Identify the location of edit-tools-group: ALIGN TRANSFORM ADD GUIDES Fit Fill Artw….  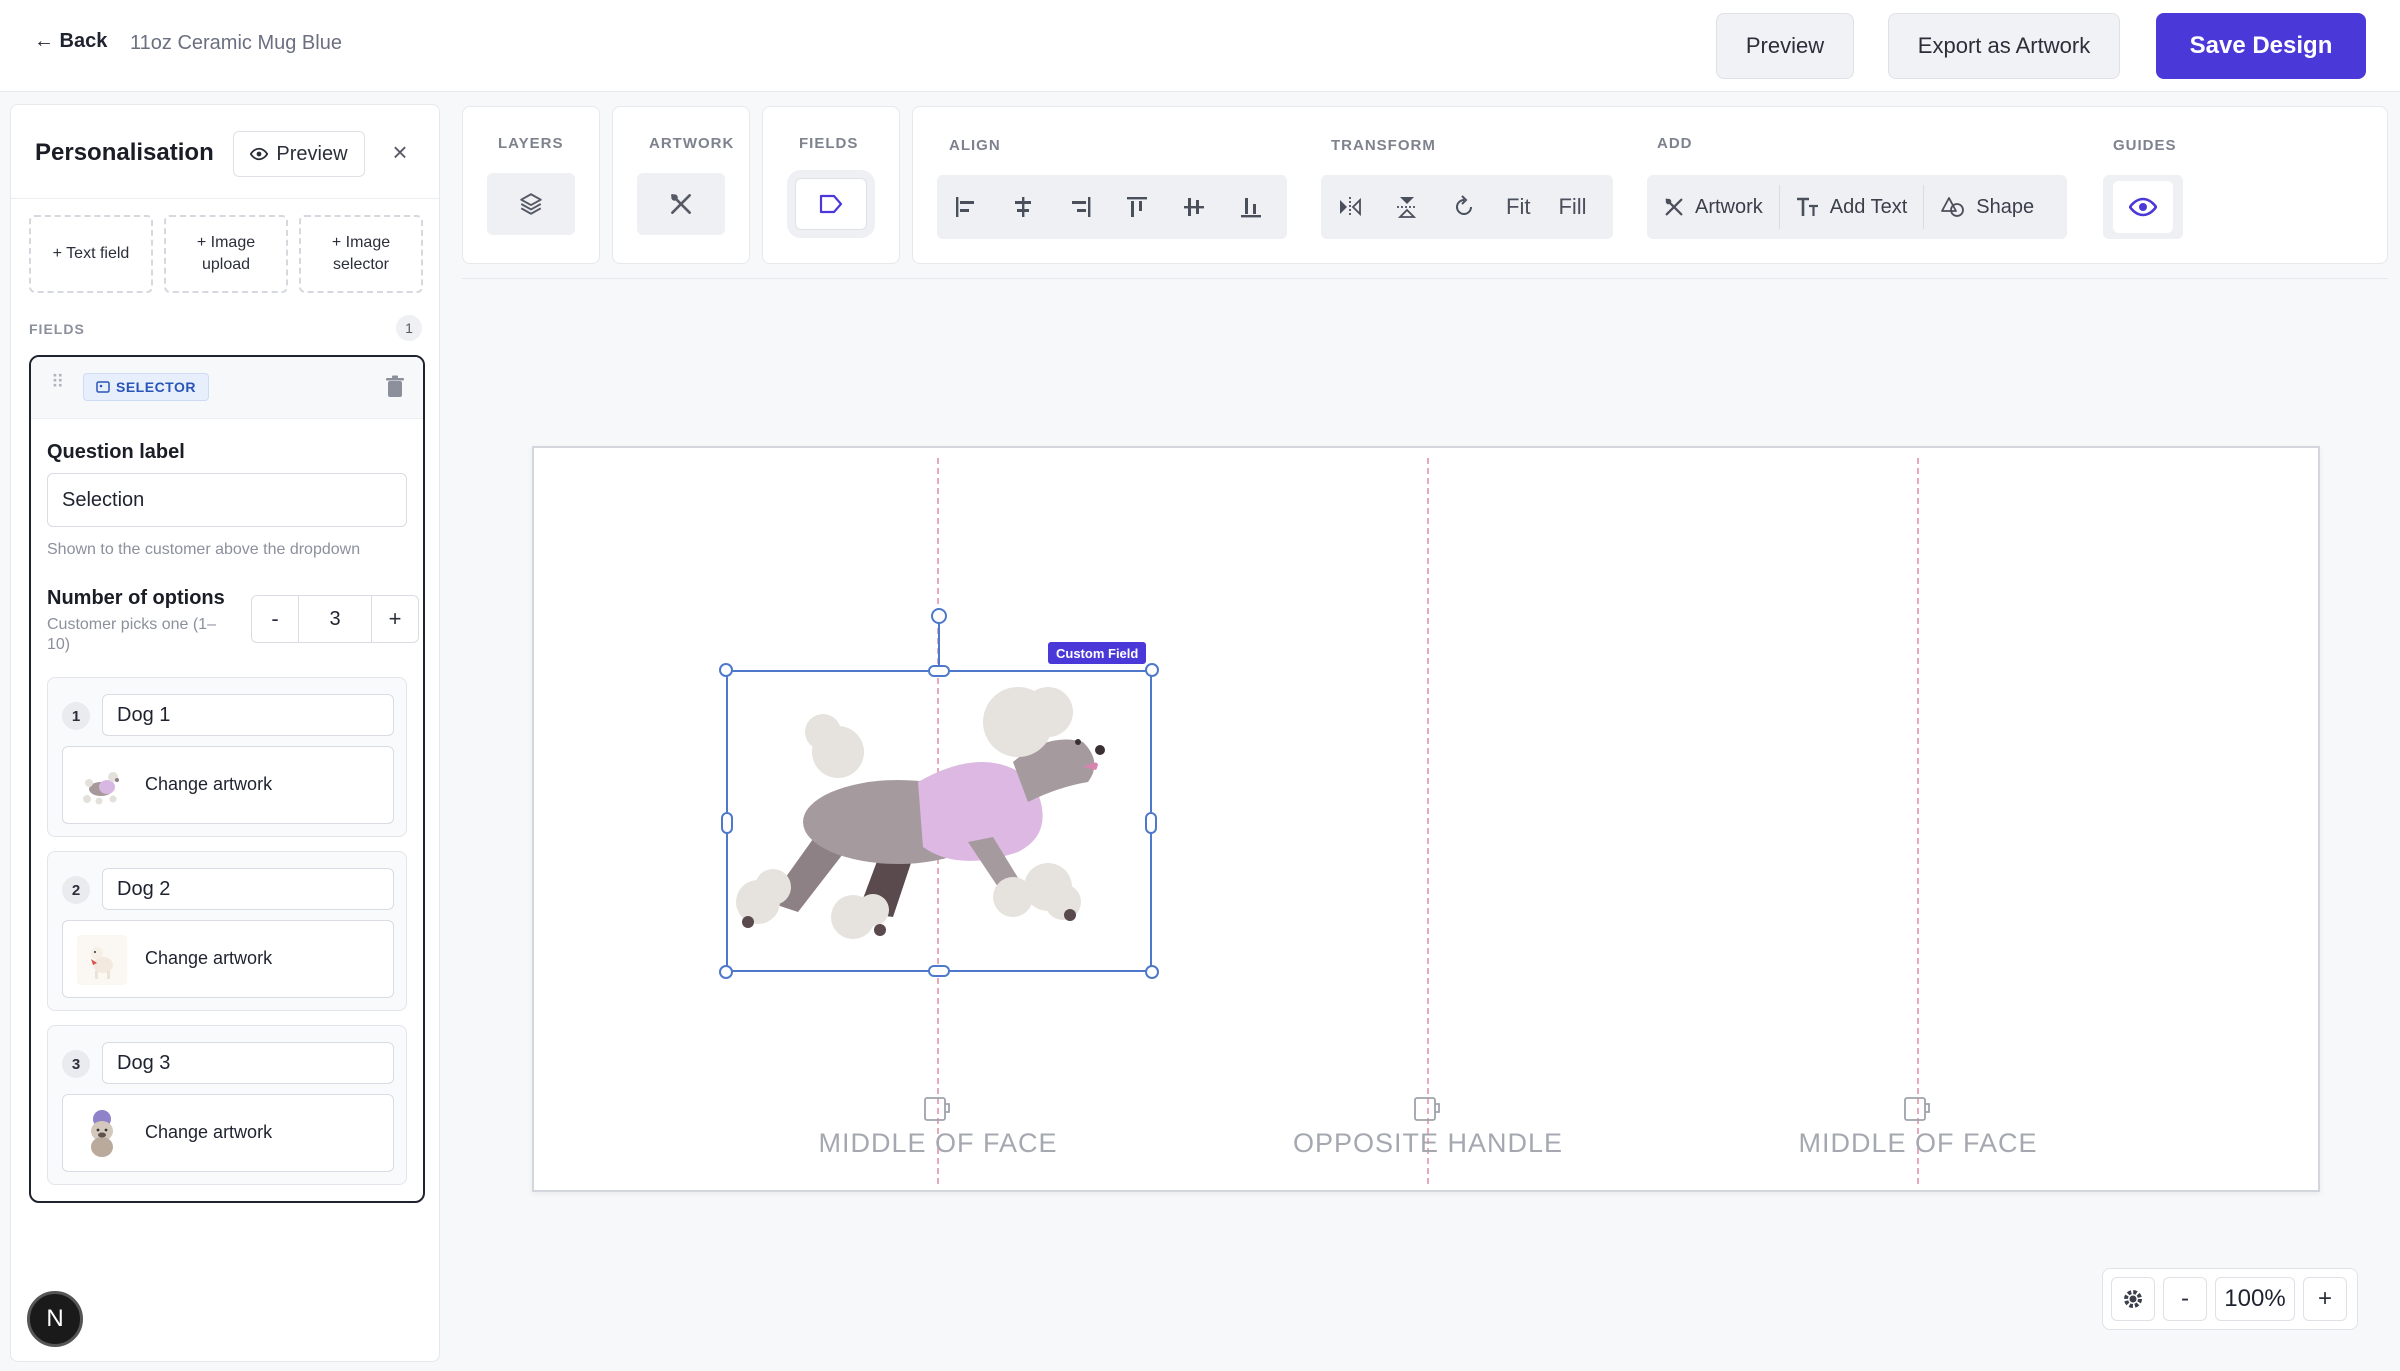
(1650, 185).